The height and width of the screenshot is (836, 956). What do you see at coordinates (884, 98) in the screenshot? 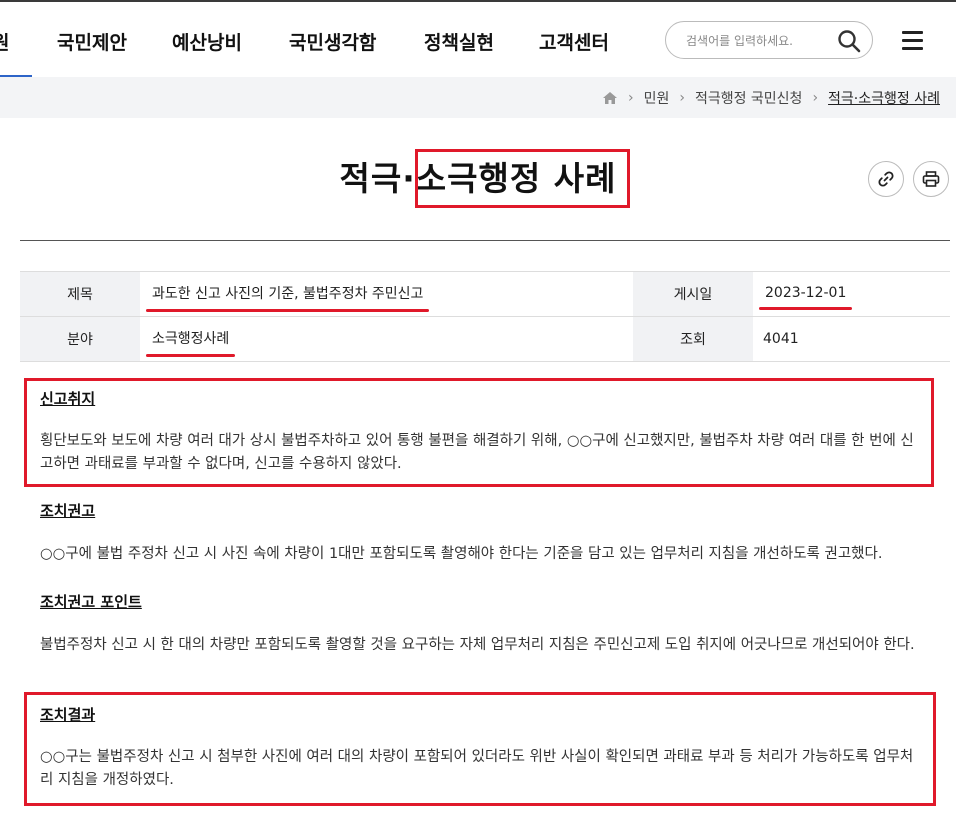
I see `breadcrumb-item-current: 적극·소극행정 사례` at bounding box center [884, 98].